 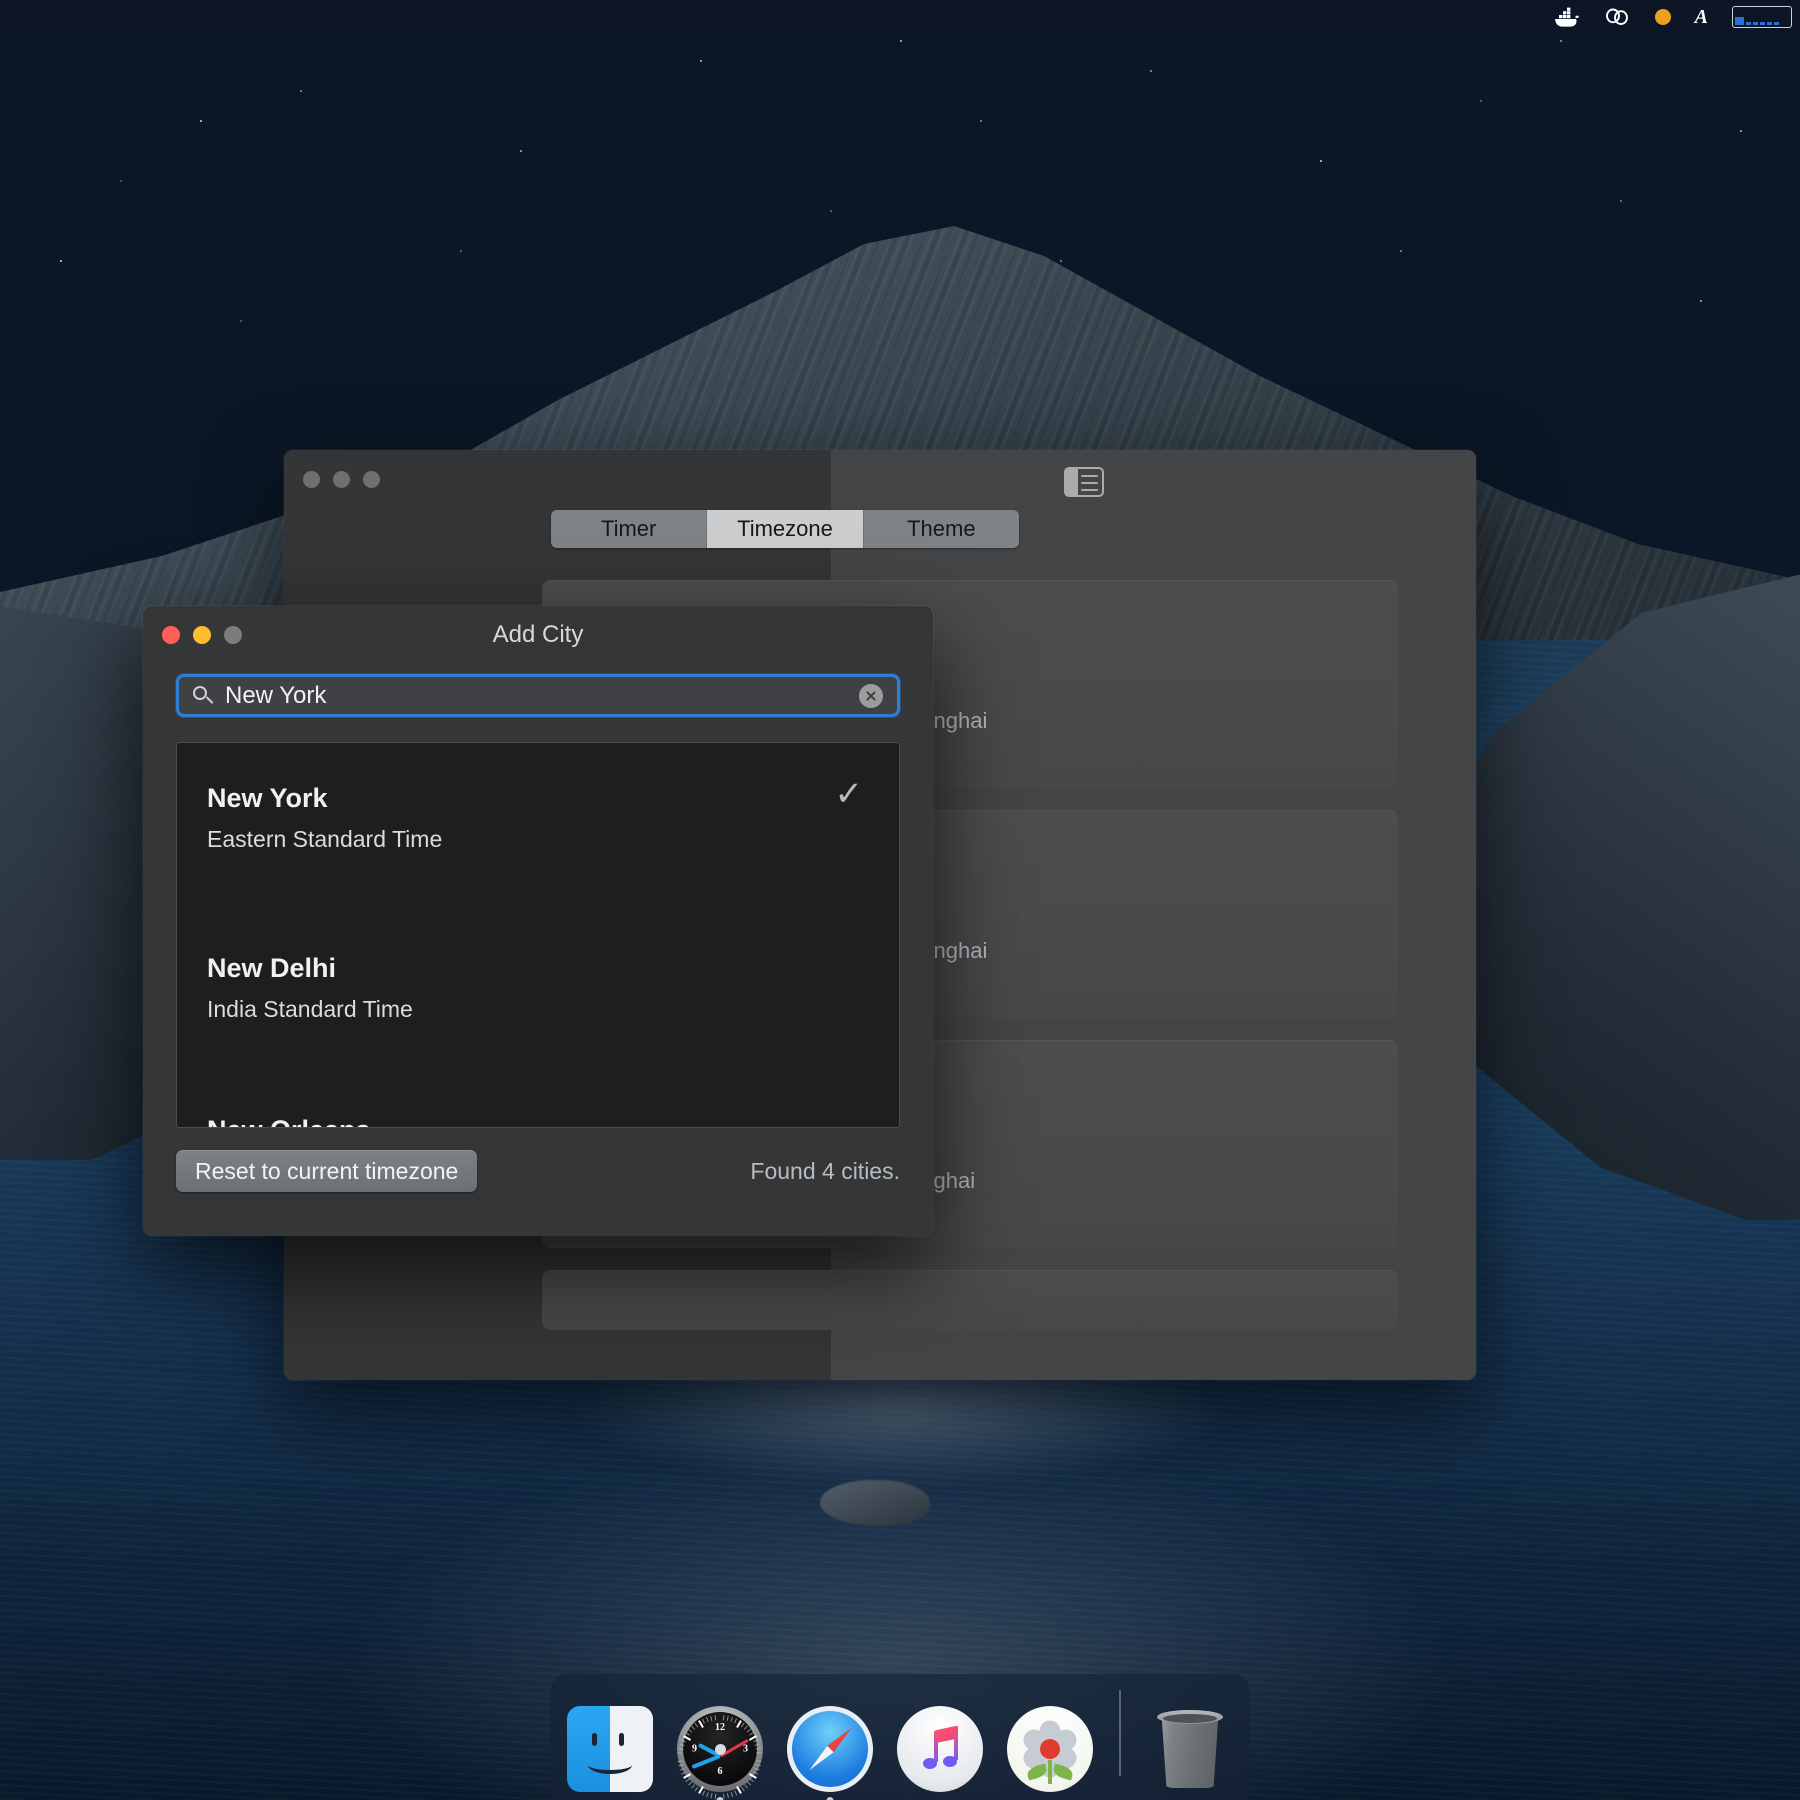 What do you see at coordinates (629, 529) in the screenshot?
I see `tab-timer: Timer` at bounding box center [629, 529].